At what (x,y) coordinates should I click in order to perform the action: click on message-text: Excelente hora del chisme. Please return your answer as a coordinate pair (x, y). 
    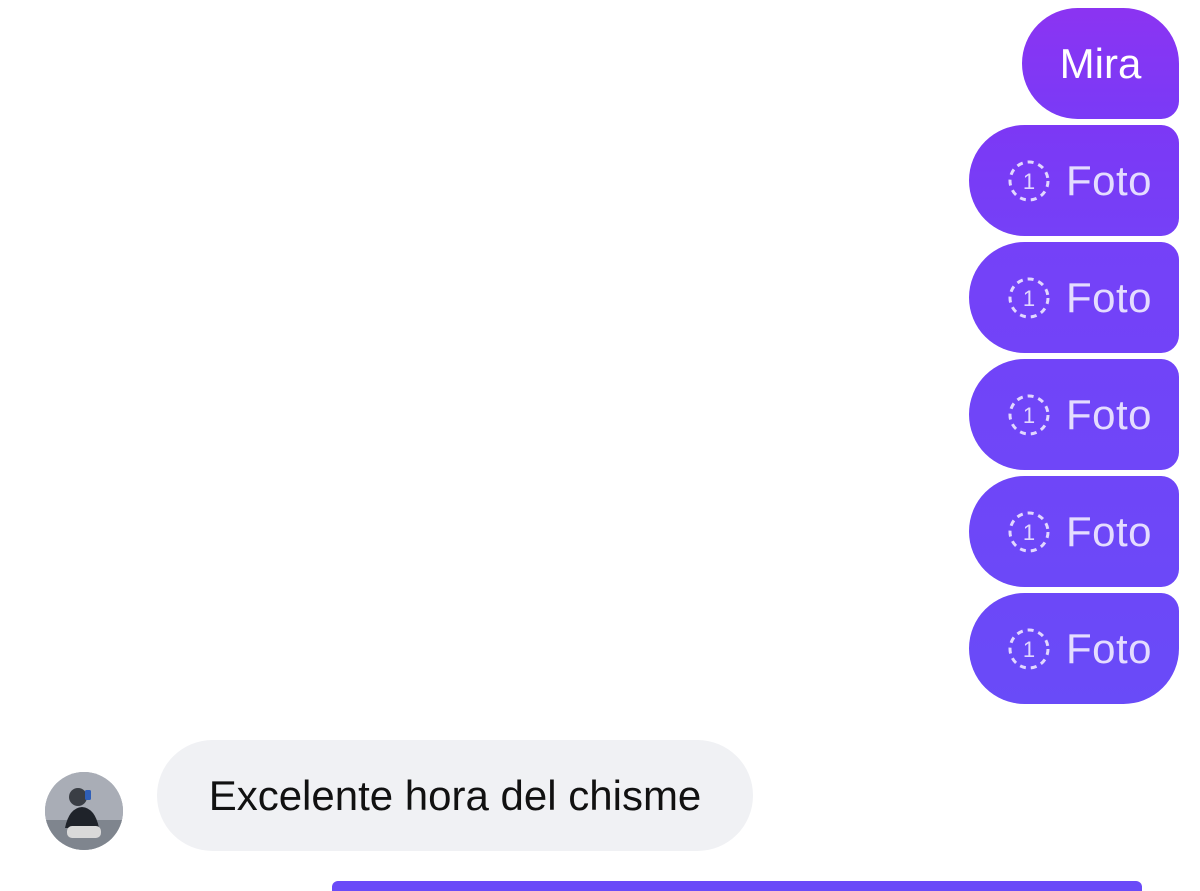
    Looking at the image, I should click on (455, 795).